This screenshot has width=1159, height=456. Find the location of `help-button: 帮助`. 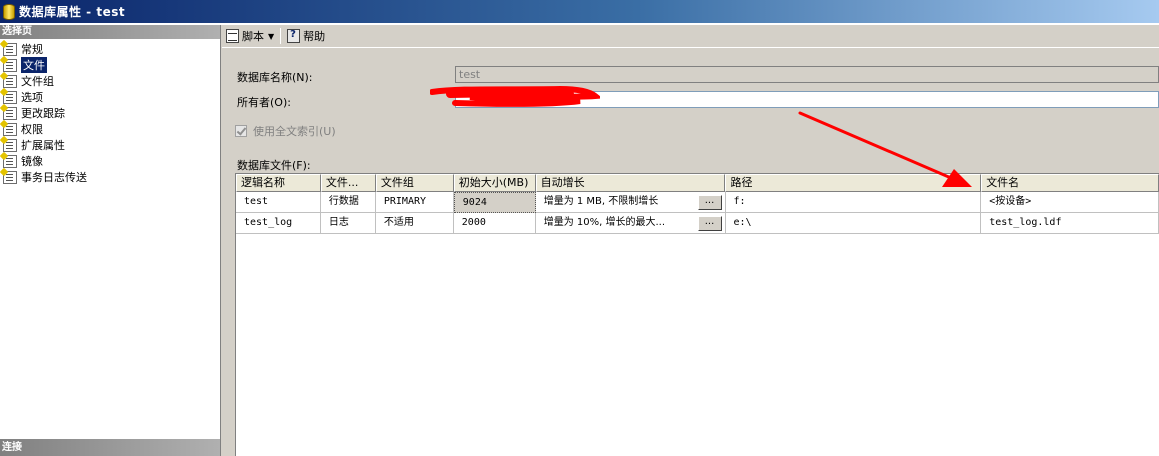

help-button: 帮助 is located at coordinates (306, 36).